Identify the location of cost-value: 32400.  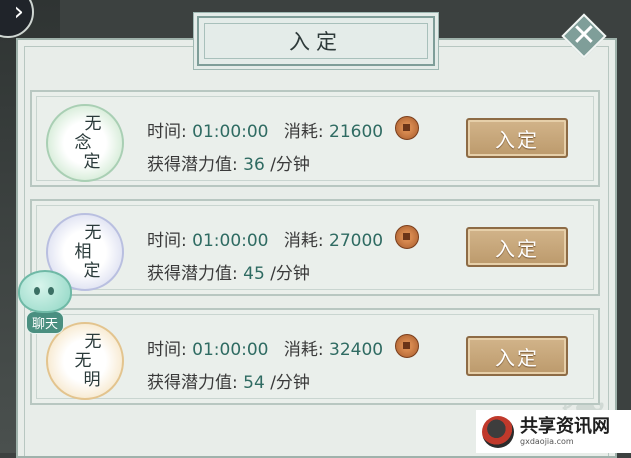
(356, 350).